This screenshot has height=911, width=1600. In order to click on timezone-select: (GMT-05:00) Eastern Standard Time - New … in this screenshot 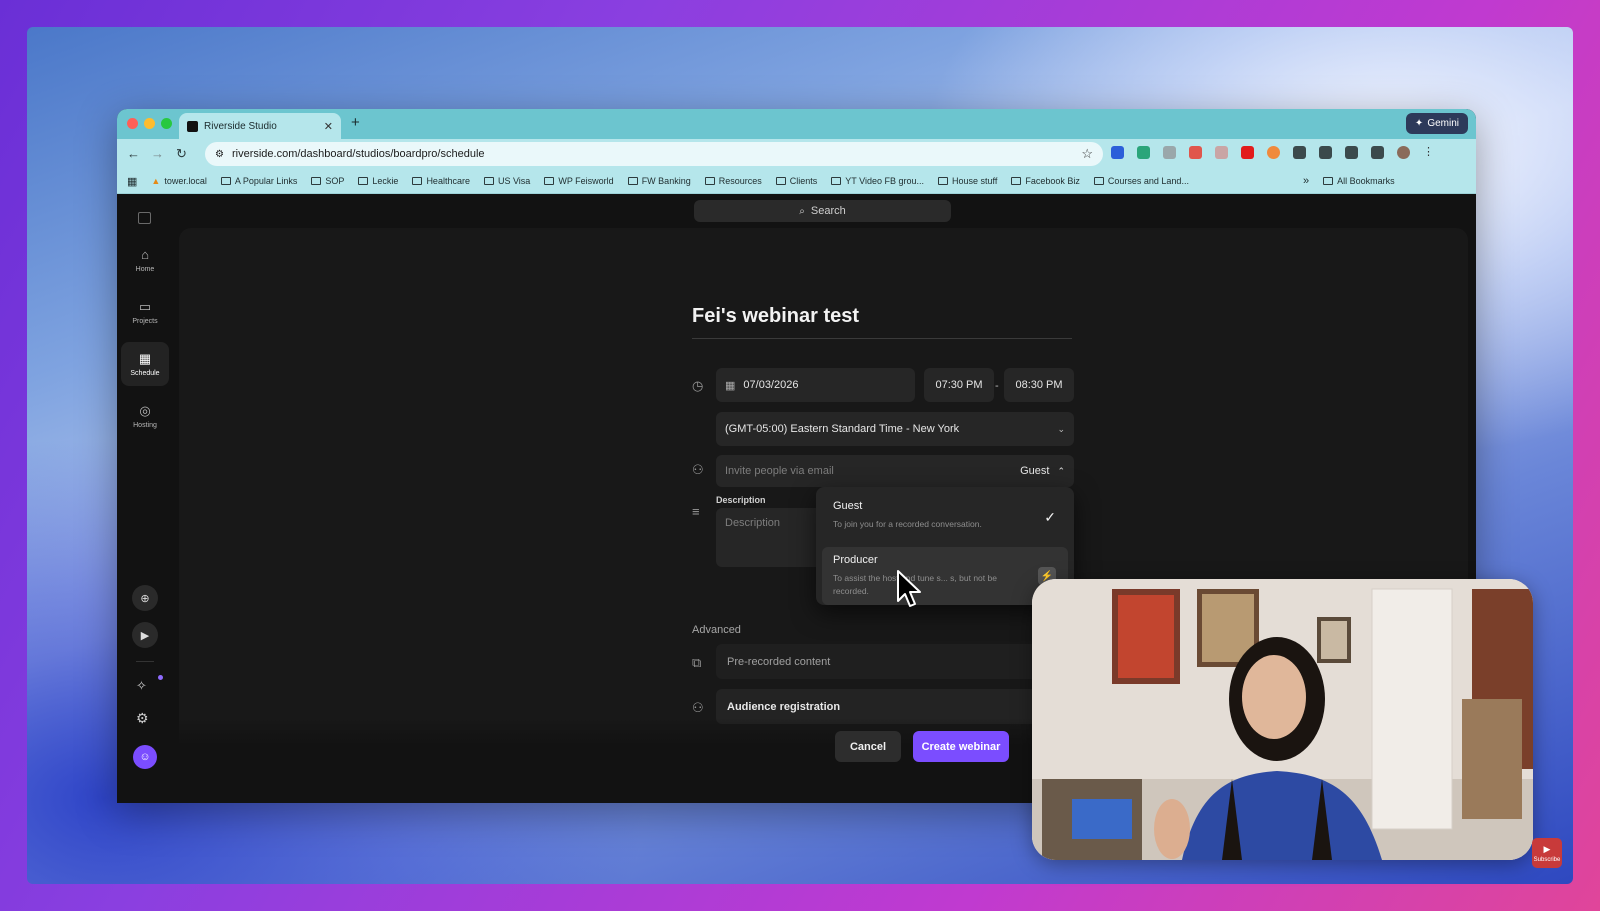, I will do `click(895, 429)`.